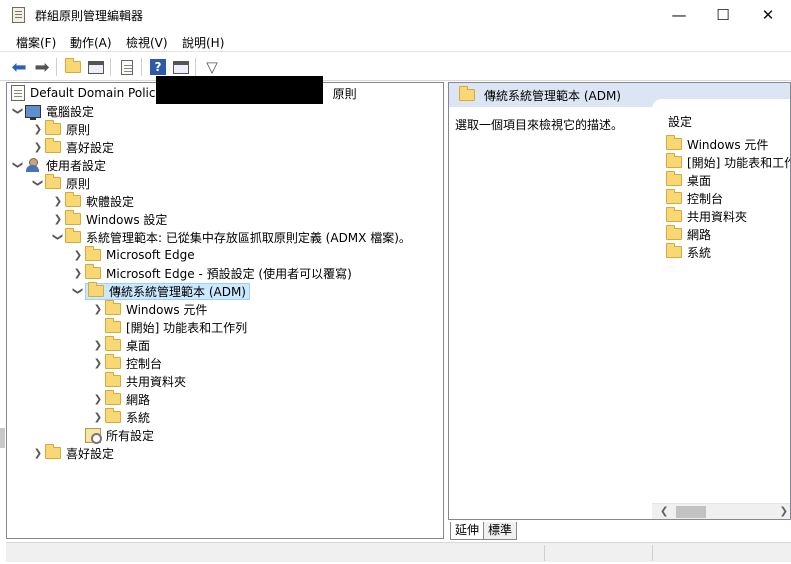 The width and height of the screenshot is (791, 564). I want to click on list-item-start-menu: [開始] 功能表和工作, so click(728, 162).